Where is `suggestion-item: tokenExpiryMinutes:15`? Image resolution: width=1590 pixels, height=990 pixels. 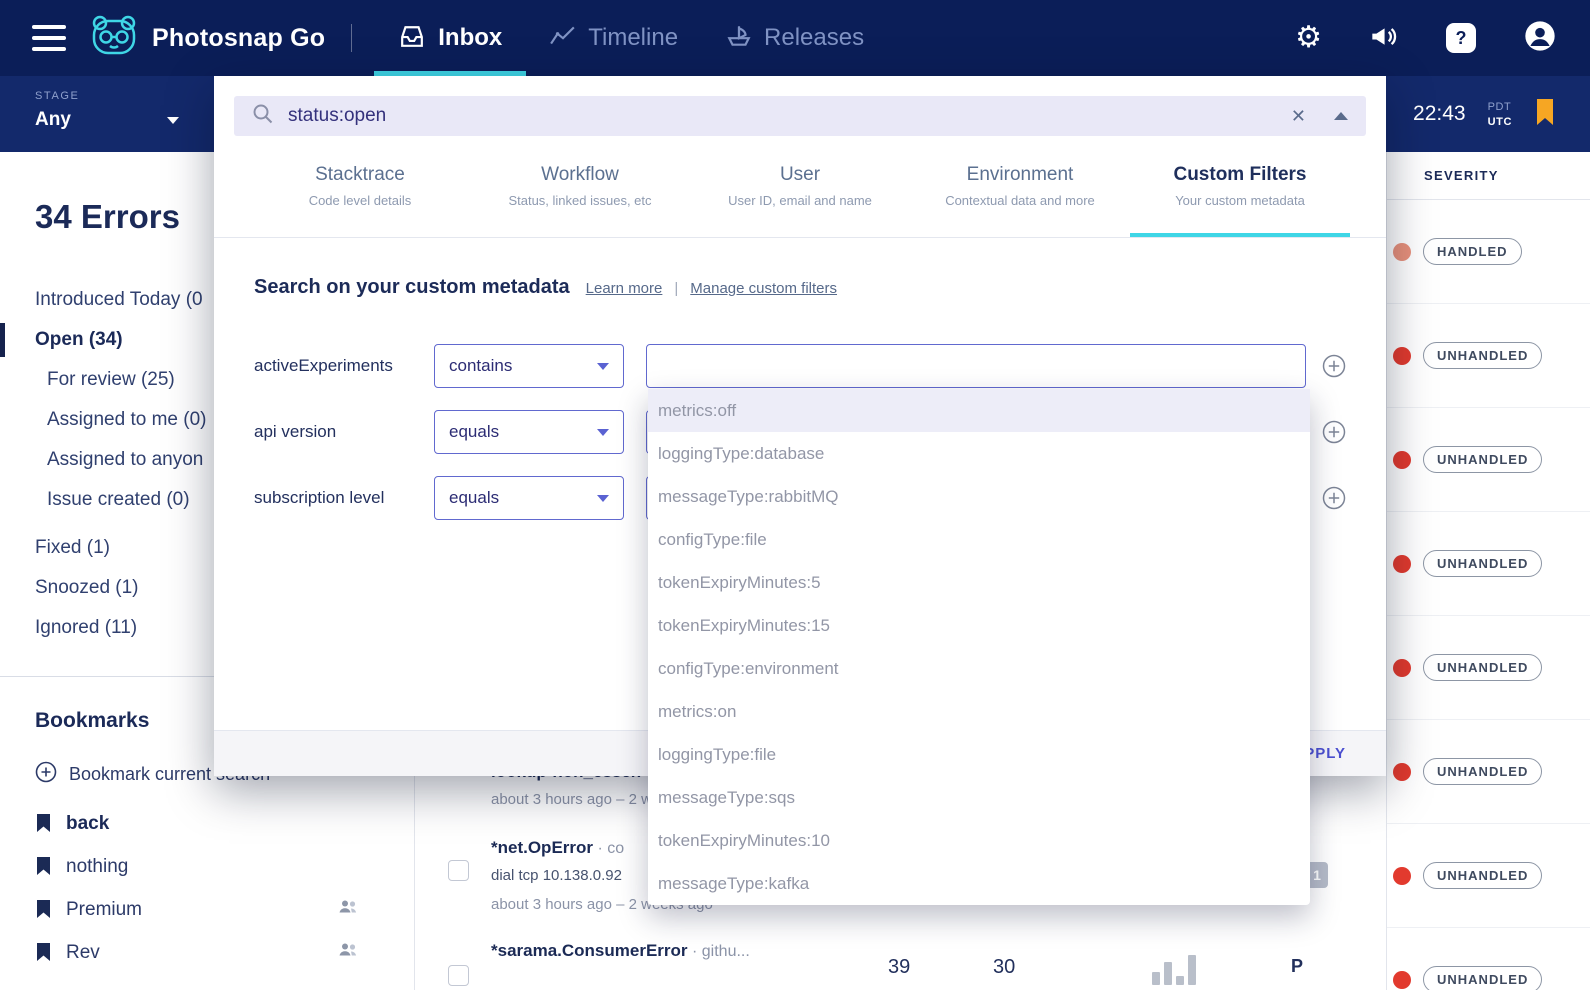 suggestion-item: tokenExpiryMinutes:15 is located at coordinates (979, 625).